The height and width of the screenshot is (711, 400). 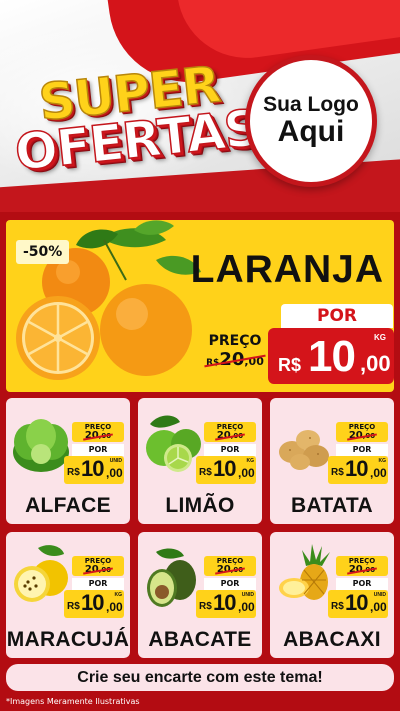 What do you see at coordinates (43, 252) in the screenshot?
I see `discount-badge: -50%` at bounding box center [43, 252].